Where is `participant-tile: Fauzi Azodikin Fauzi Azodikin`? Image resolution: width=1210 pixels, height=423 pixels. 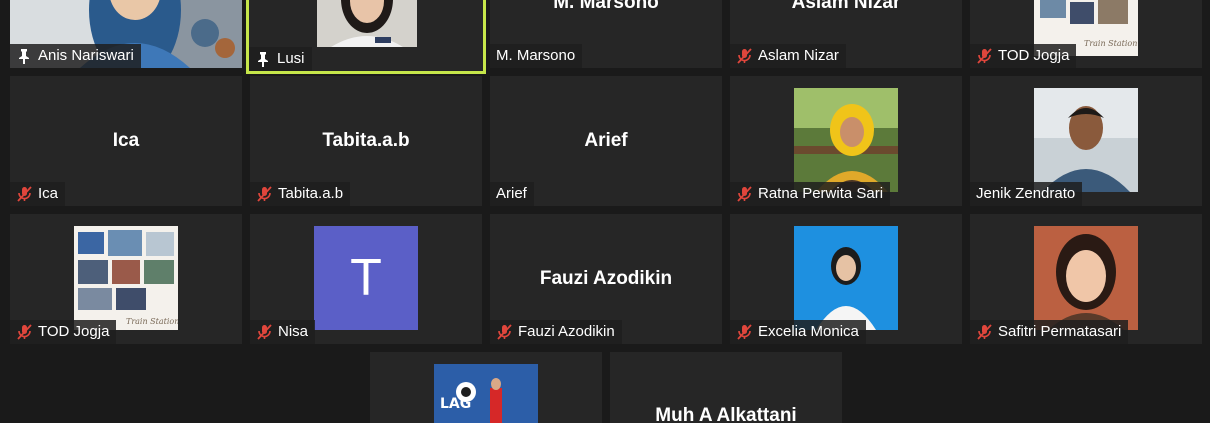 participant-tile: Fauzi Azodikin Fauzi Azodikin is located at coordinates (606, 279).